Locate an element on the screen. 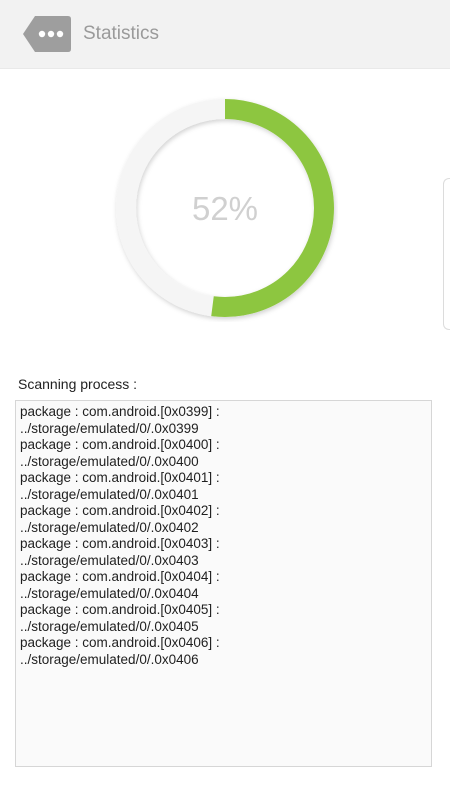  log-line: ../storage/emulated/0/.0x0403 is located at coordinates (109, 560).